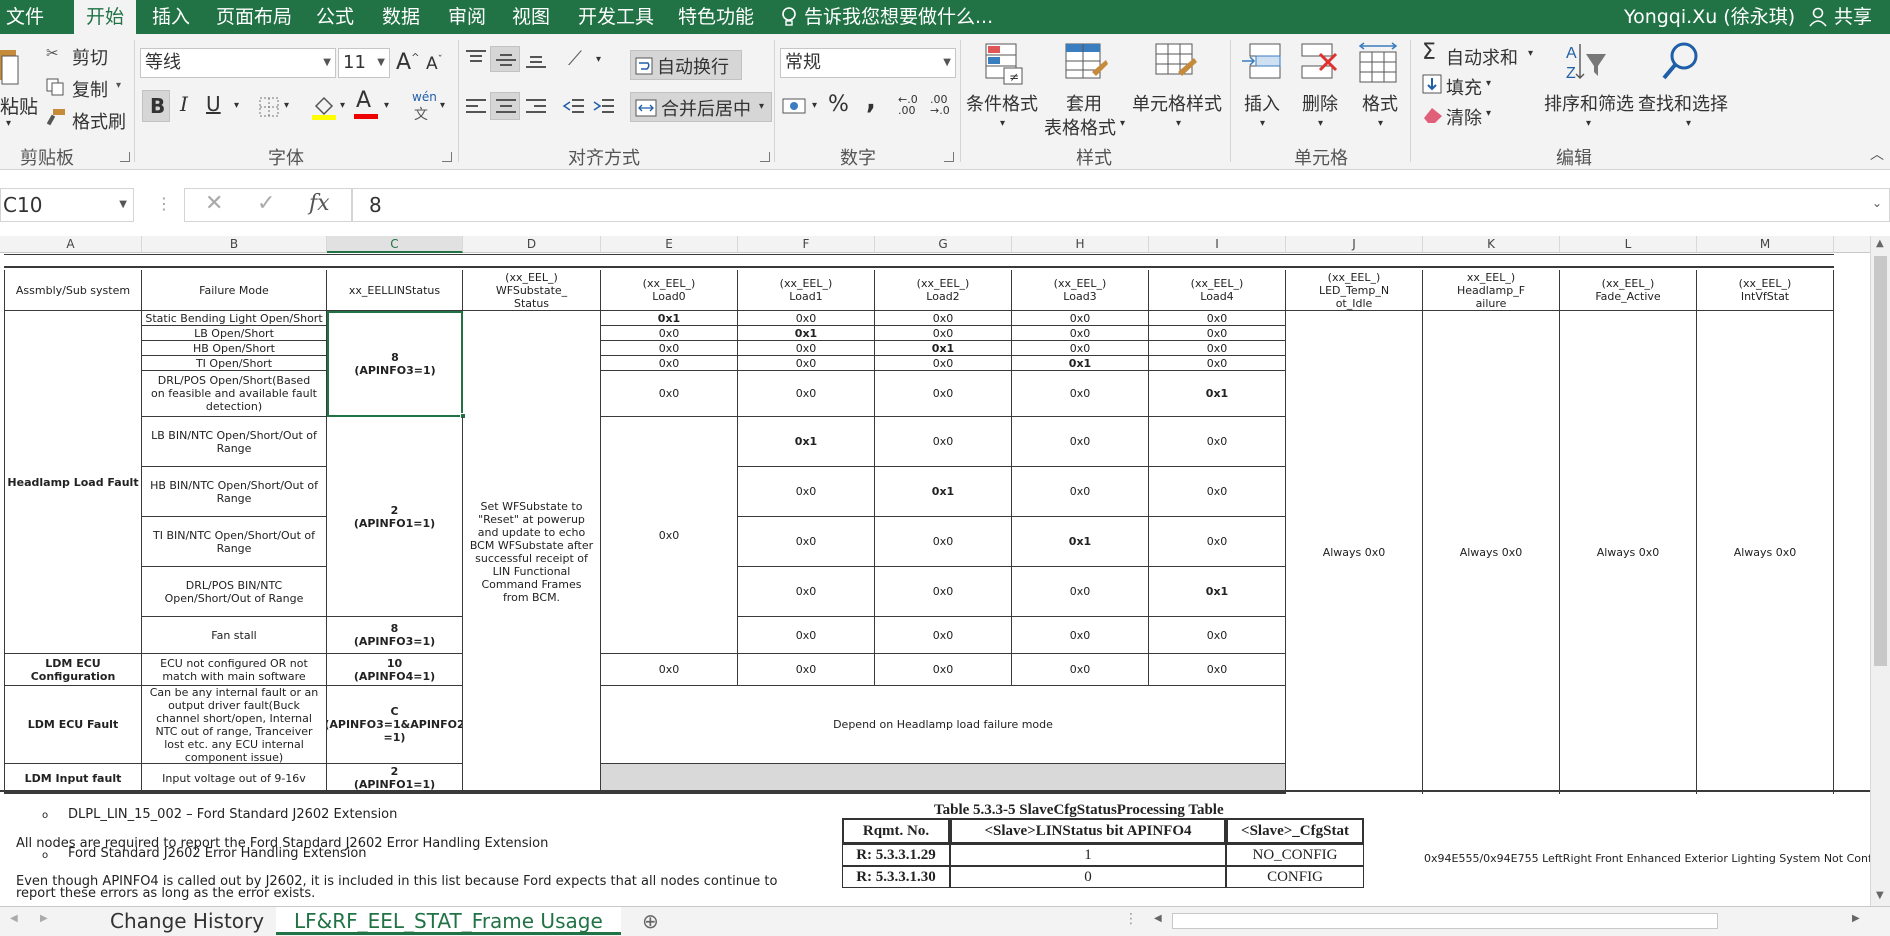 The width and height of the screenshot is (1890, 936). What do you see at coordinates (669, 244) in the screenshot?
I see `column-header-E: E` at bounding box center [669, 244].